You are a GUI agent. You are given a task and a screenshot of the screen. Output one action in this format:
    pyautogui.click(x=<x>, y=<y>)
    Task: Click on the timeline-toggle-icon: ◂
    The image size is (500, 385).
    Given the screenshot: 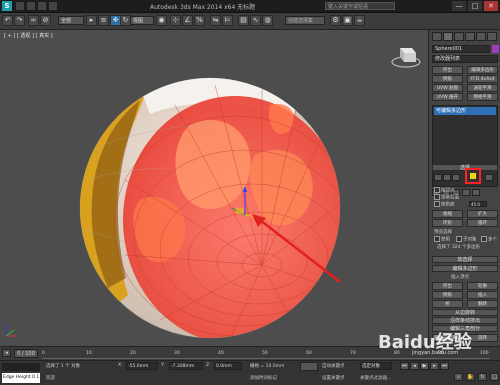 What is the action you would take?
    pyautogui.click(x=6, y=353)
    